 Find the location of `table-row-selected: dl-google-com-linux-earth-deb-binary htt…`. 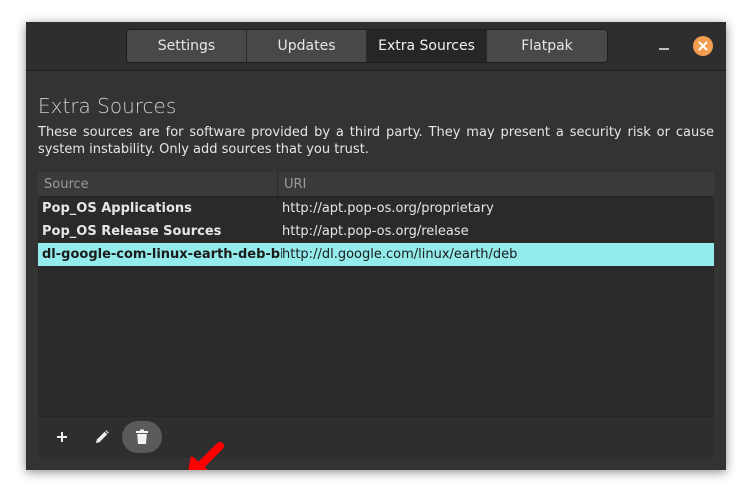

table-row-selected: dl-google-com-linux-earth-deb-binary htt… is located at coordinates (376, 254).